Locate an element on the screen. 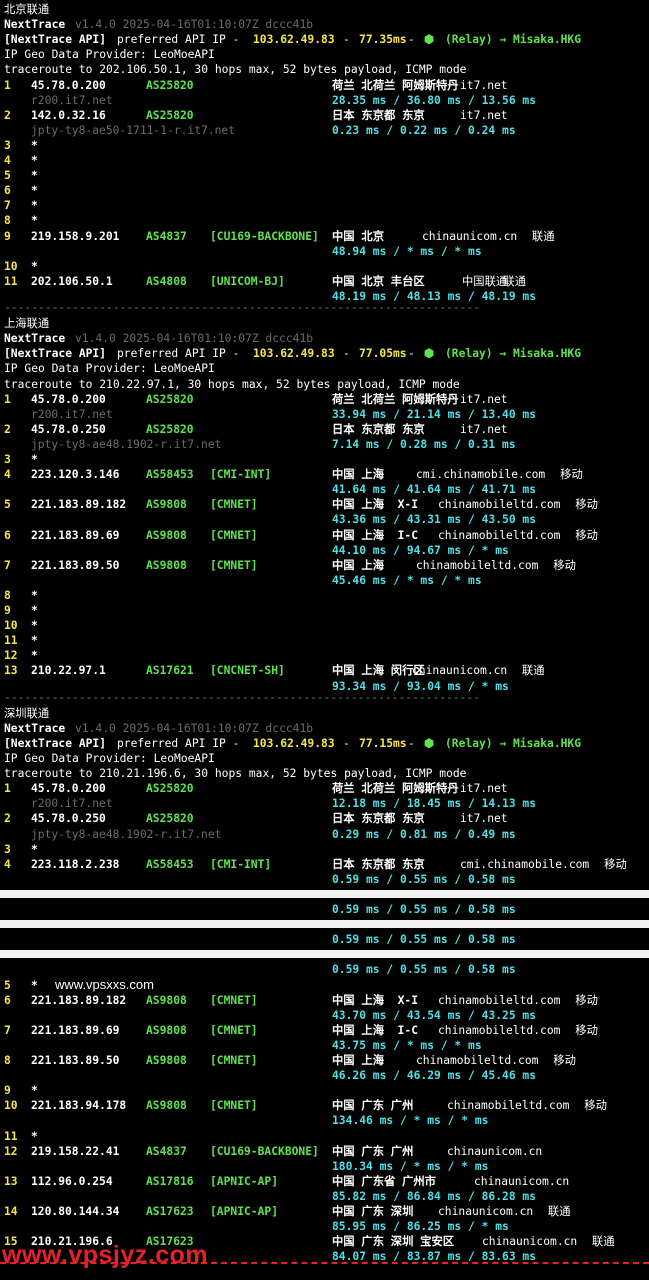 This screenshot has height=1280, width=649. api-ip: 103.62.49.83 is located at coordinates (294, 354).